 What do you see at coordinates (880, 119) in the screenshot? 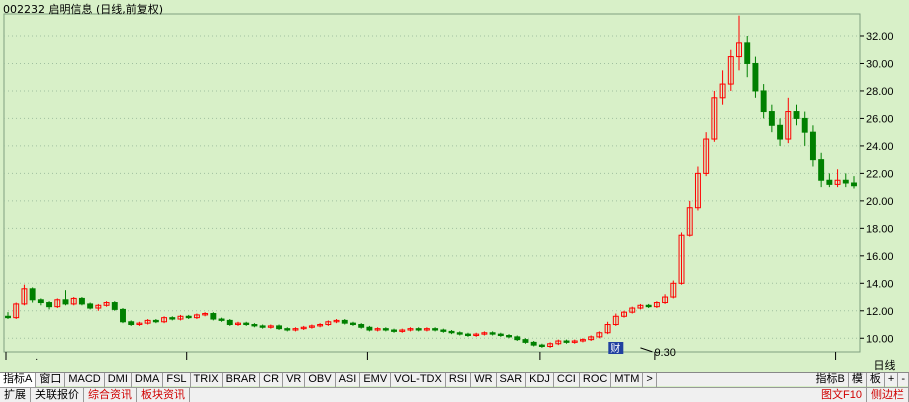
I see `y-tick-label: 26.00` at bounding box center [880, 119].